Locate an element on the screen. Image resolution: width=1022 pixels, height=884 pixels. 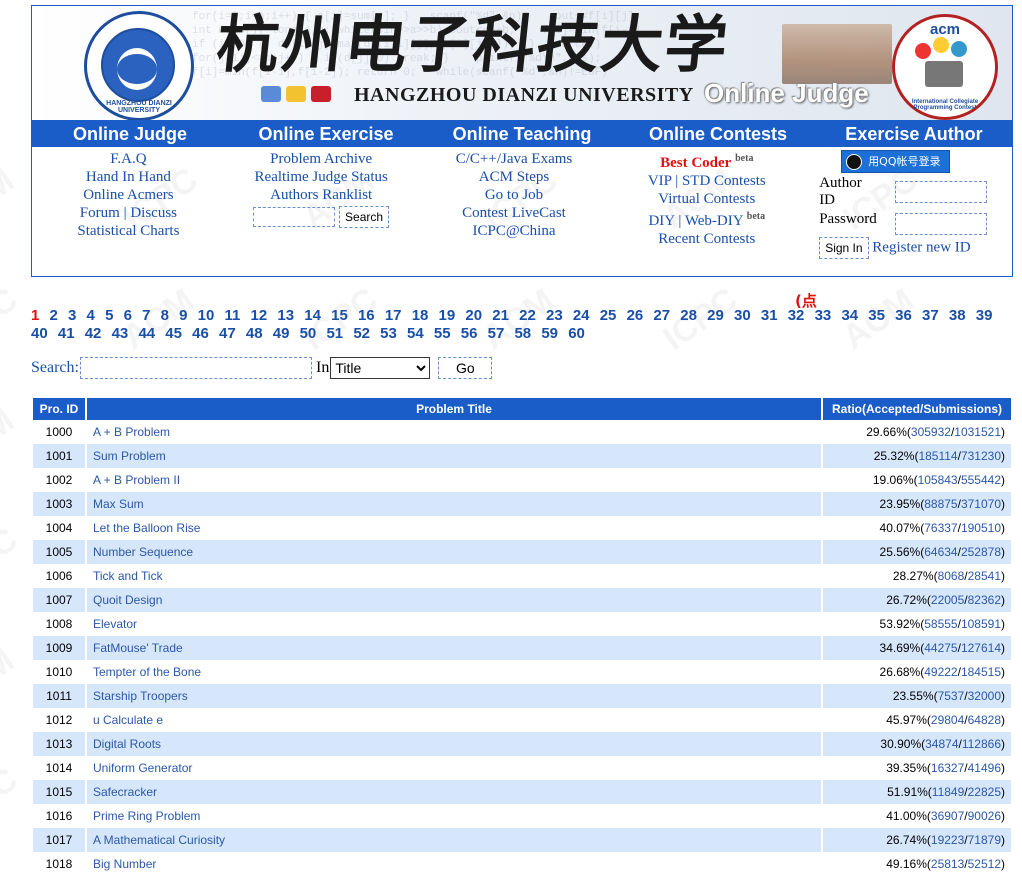
page-link: 44 is located at coordinates (146, 333).